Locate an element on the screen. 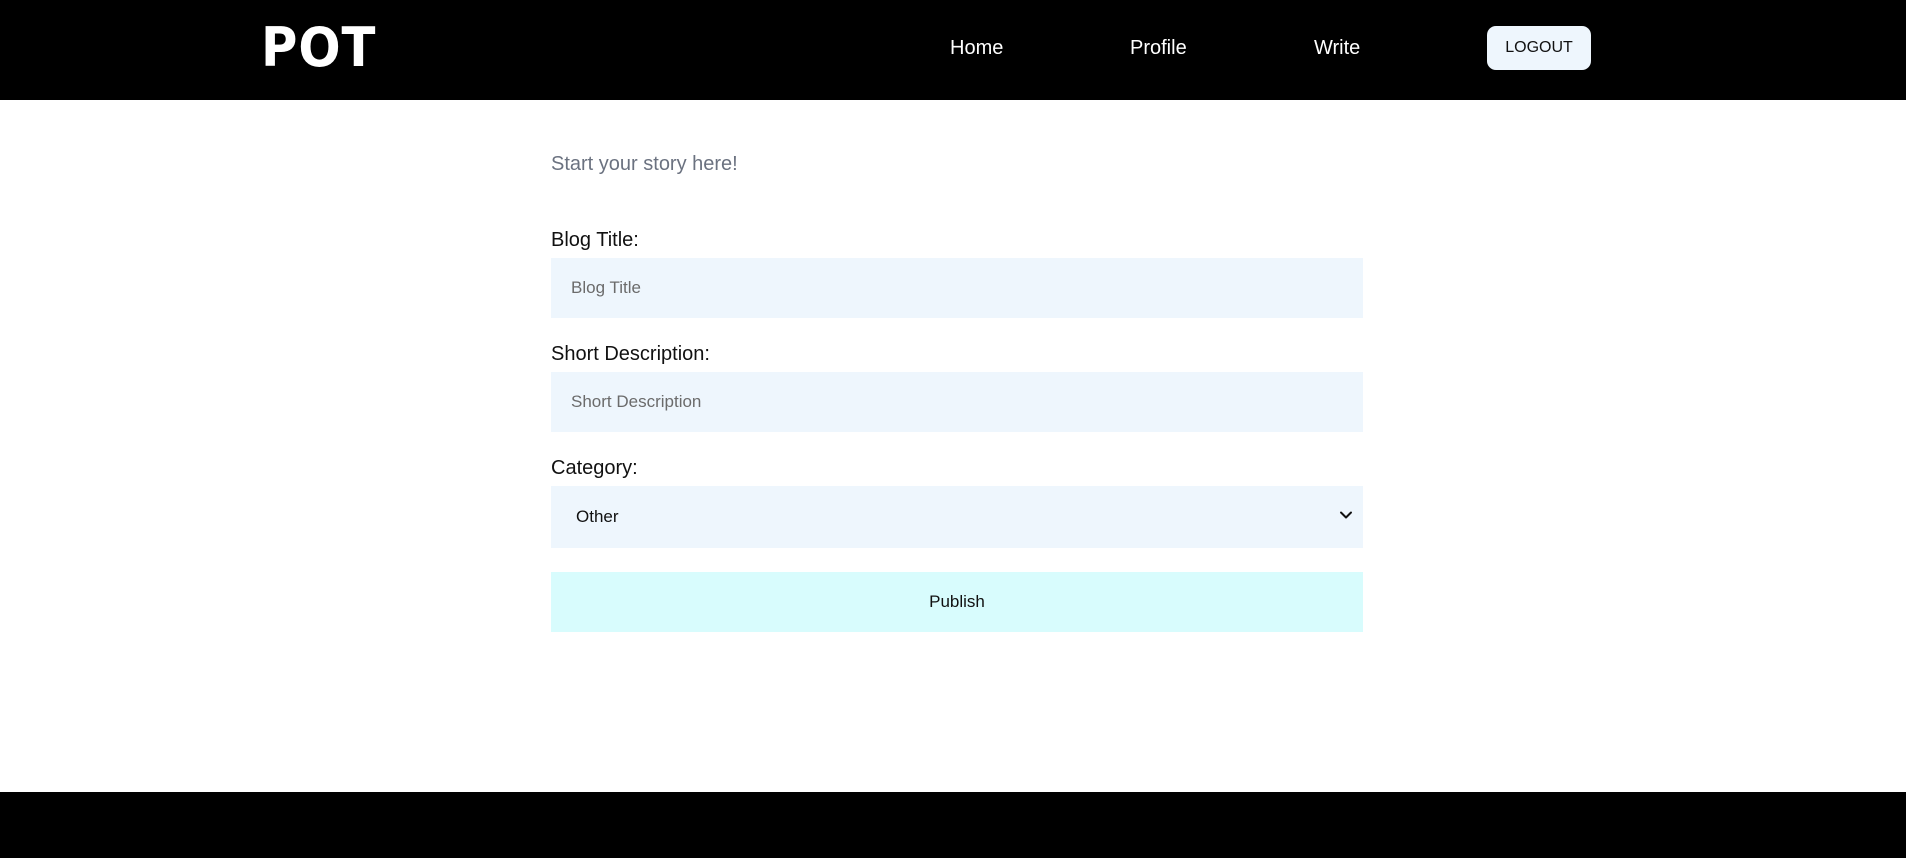 The width and height of the screenshot is (1906, 858). top-navbar: POT Home Profile Write LOGOUT is located at coordinates (953, 50).